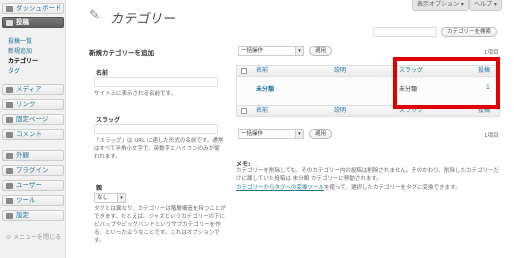 Image resolution: width=514 pixels, height=258 pixels. I want to click on screen-options-button: 表示オプション ▾, so click(440, 5).